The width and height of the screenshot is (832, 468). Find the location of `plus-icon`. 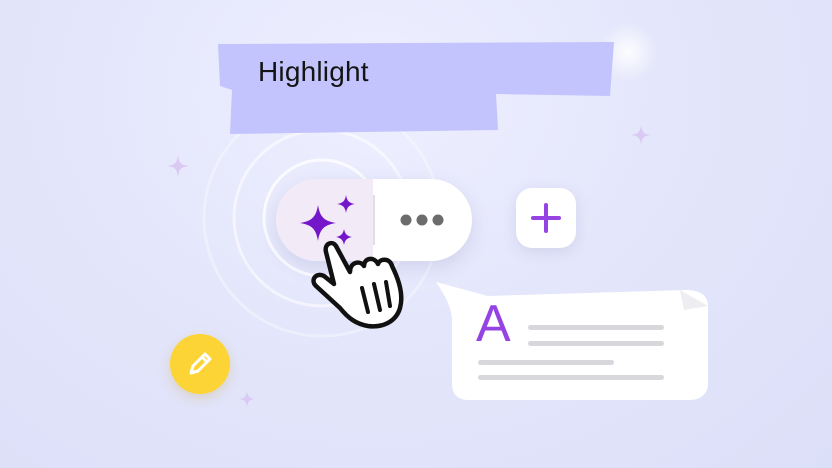

plus-icon is located at coordinates (546, 218).